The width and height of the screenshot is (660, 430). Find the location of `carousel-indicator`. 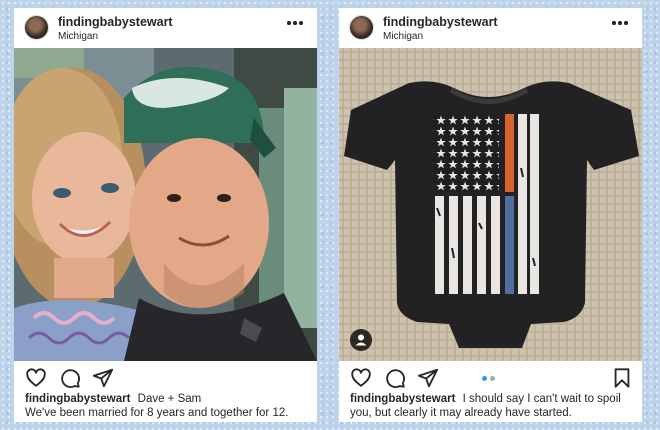

carousel-indicator is located at coordinates (492, 379).